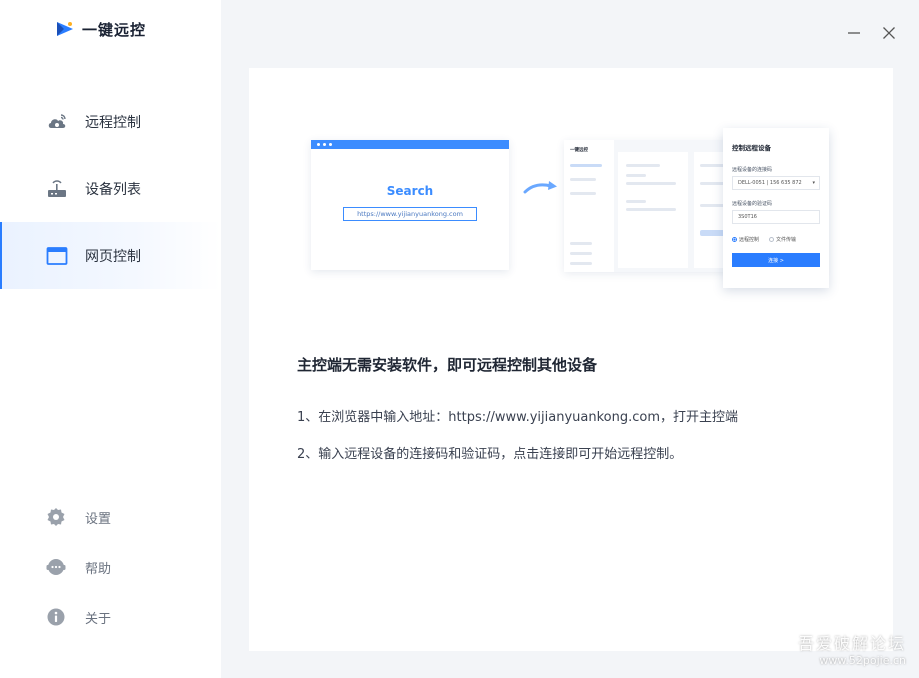 The width and height of the screenshot is (919, 678). What do you see at coordinates (98, 569) in the screenshot?
I see `nav-item-label: 帮助` at bounding box center [98, 569].